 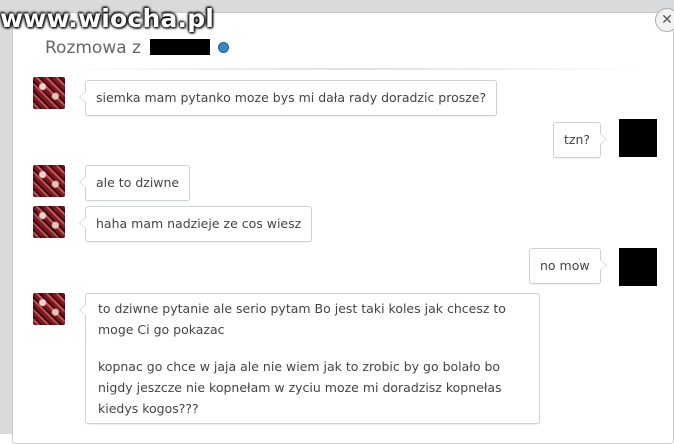 I want to click on message-bubble-incoming: ale to dziwne, so click(x=134, y=183).